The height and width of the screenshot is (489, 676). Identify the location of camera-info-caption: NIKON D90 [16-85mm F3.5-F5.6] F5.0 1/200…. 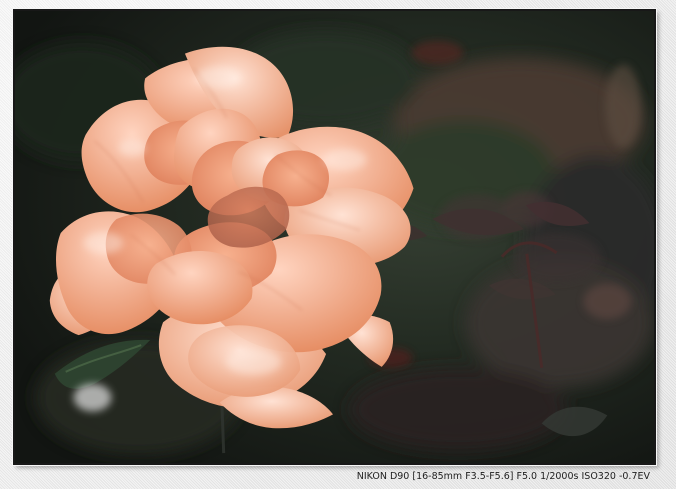
(503, 476).